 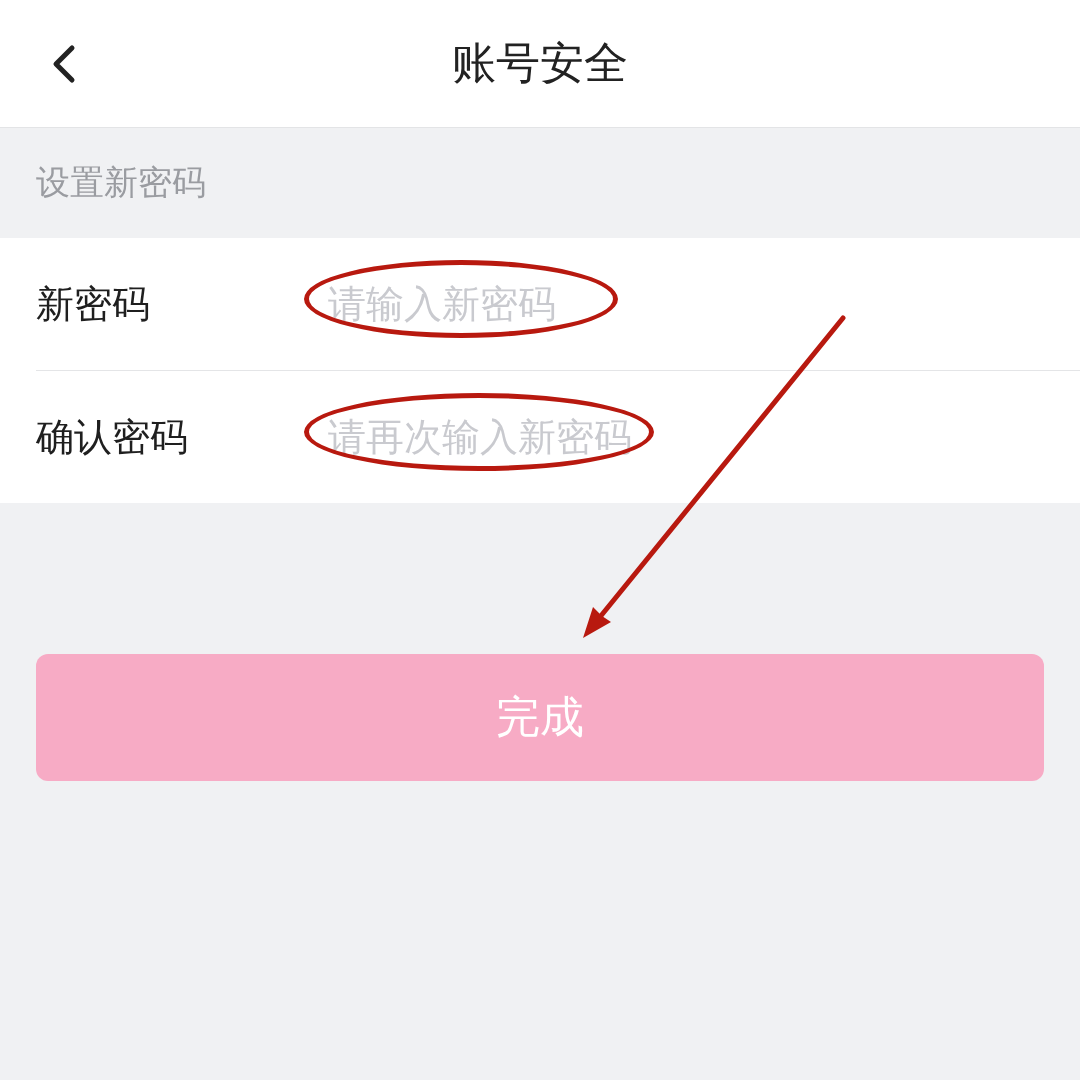 I want to click on field-label: 新密码, so click(x=93, y=304).